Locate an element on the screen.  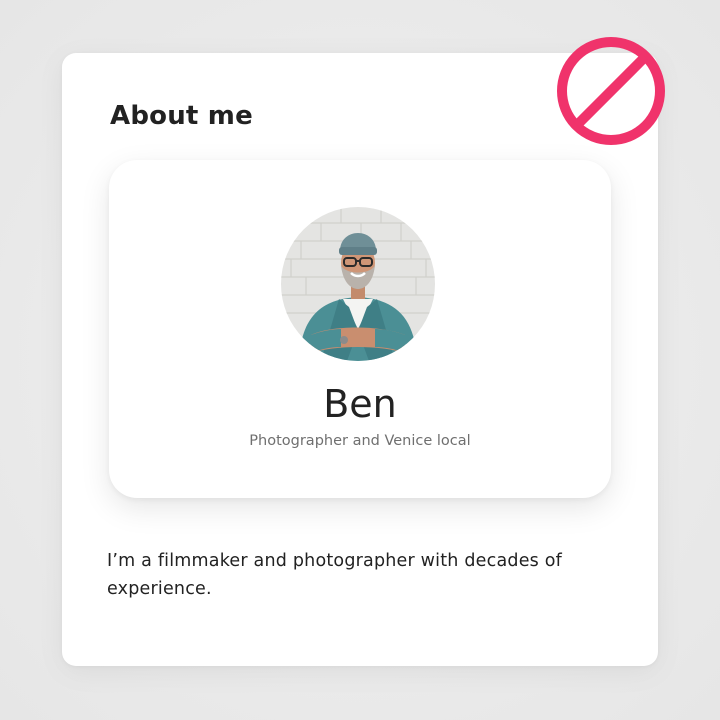
host-name: Ben is located at coordinates (360, 404).